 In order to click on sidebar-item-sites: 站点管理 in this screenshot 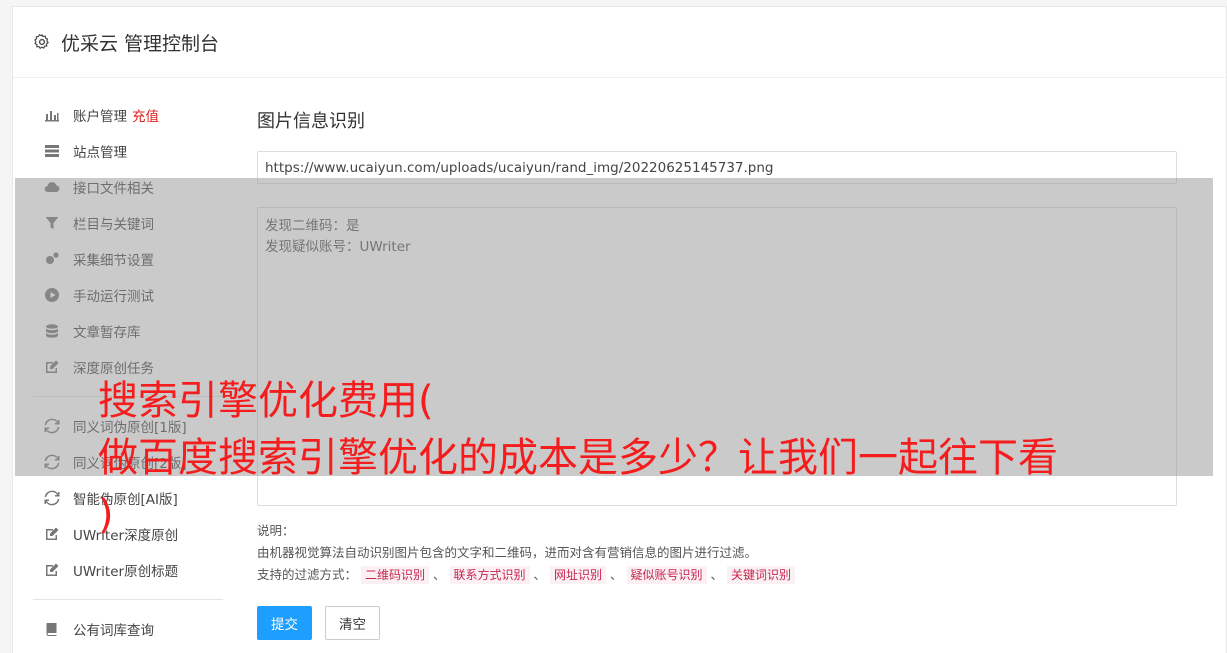, I will do `click(118, 151)`.